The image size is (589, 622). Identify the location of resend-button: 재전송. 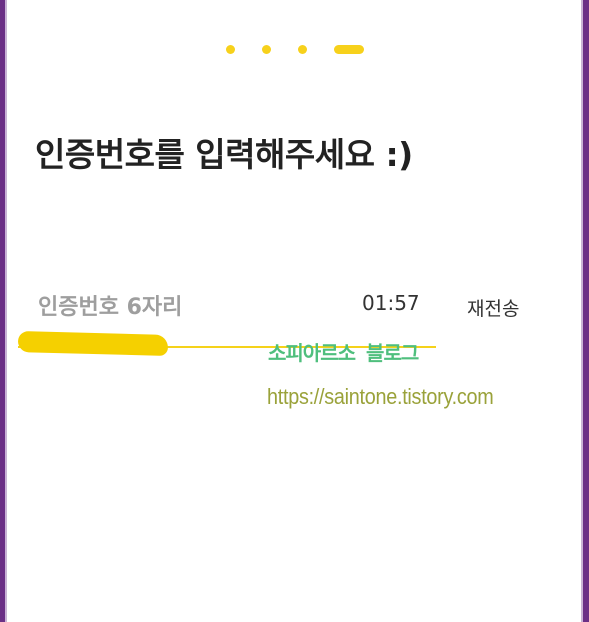
(493, 307).